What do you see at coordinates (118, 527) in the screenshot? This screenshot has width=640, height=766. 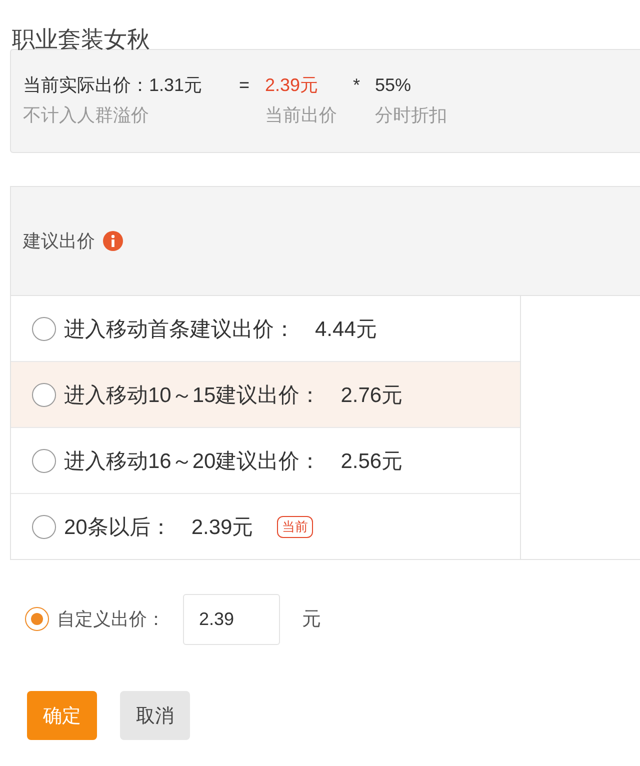 I see `option-label: 20条以后：` at bounding box center [118, 527].